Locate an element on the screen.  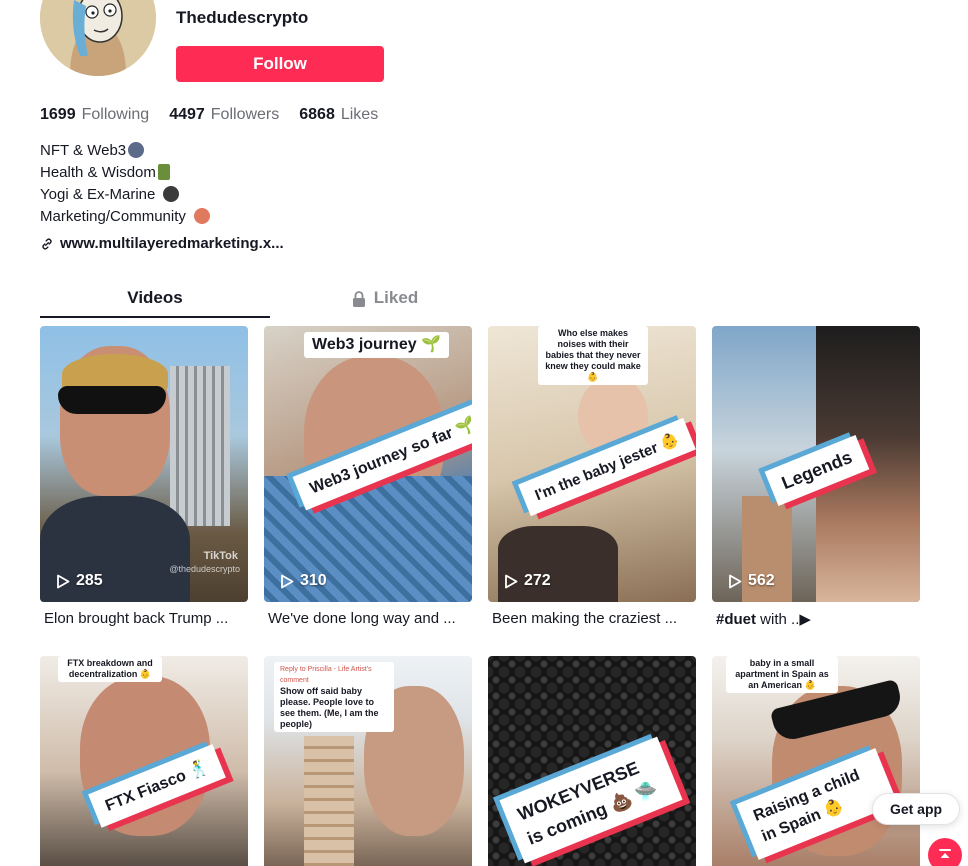
face-emoji-icon is located at coordinates (201, 216).